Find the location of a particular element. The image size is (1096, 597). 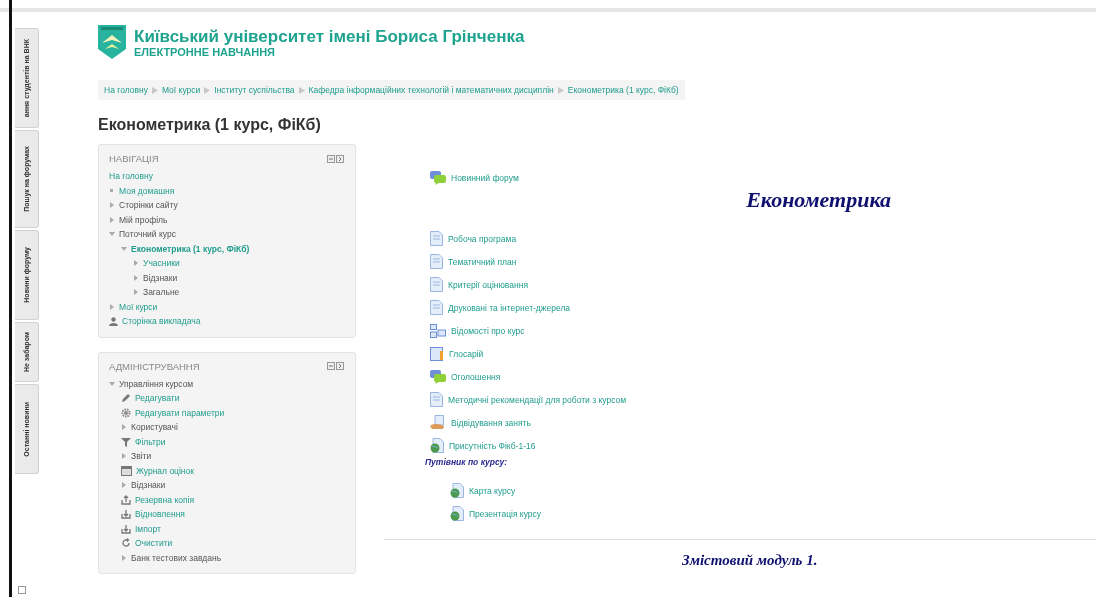

nav-item: Мій профіль is located at coordinates (143, 219).